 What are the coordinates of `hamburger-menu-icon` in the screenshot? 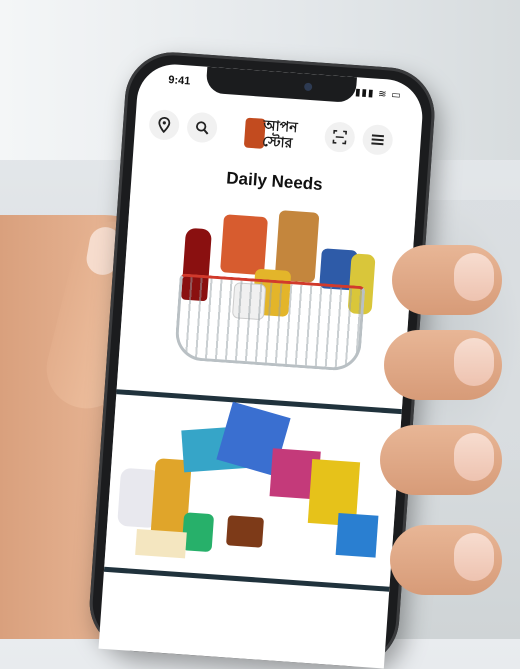 It's located at (377, 140).